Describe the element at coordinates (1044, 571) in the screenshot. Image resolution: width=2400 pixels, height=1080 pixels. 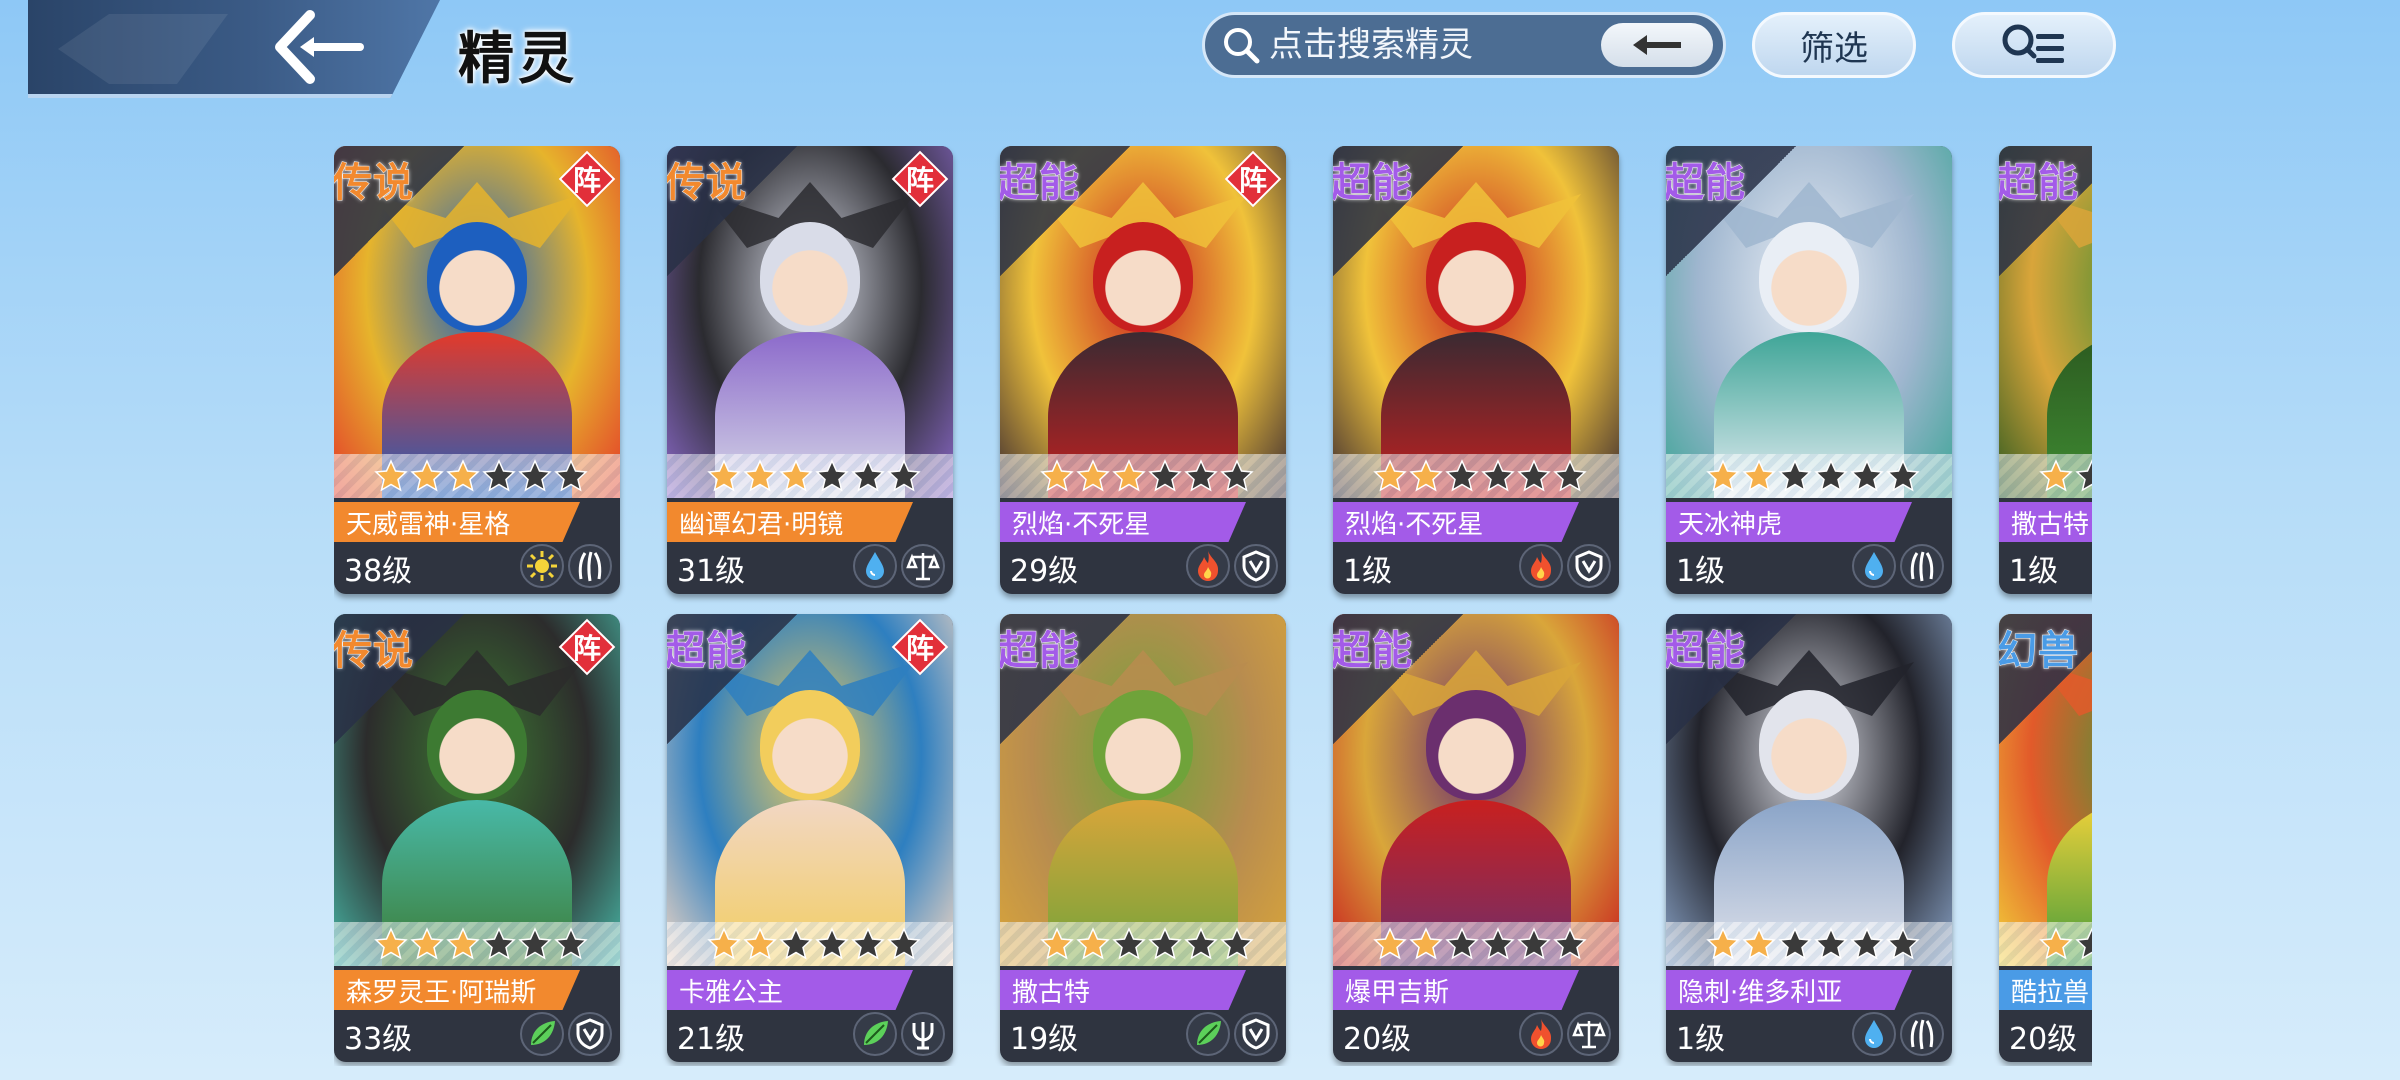
I see `spirit-level: 29级` at that location.